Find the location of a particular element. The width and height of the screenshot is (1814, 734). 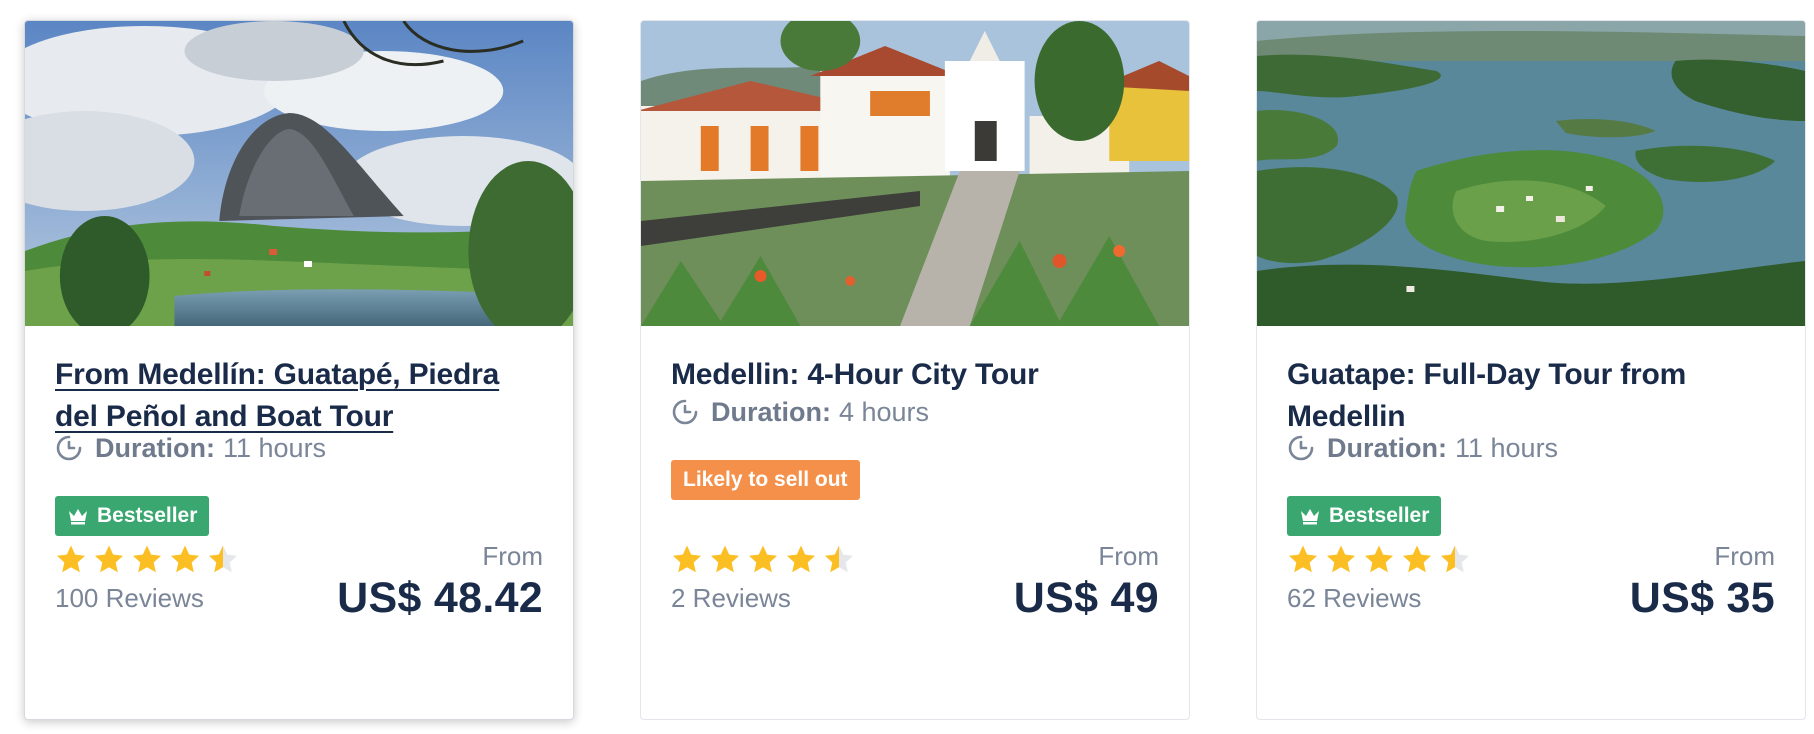

tour-photo-guatape-rock is located at coordinates (299, 173).